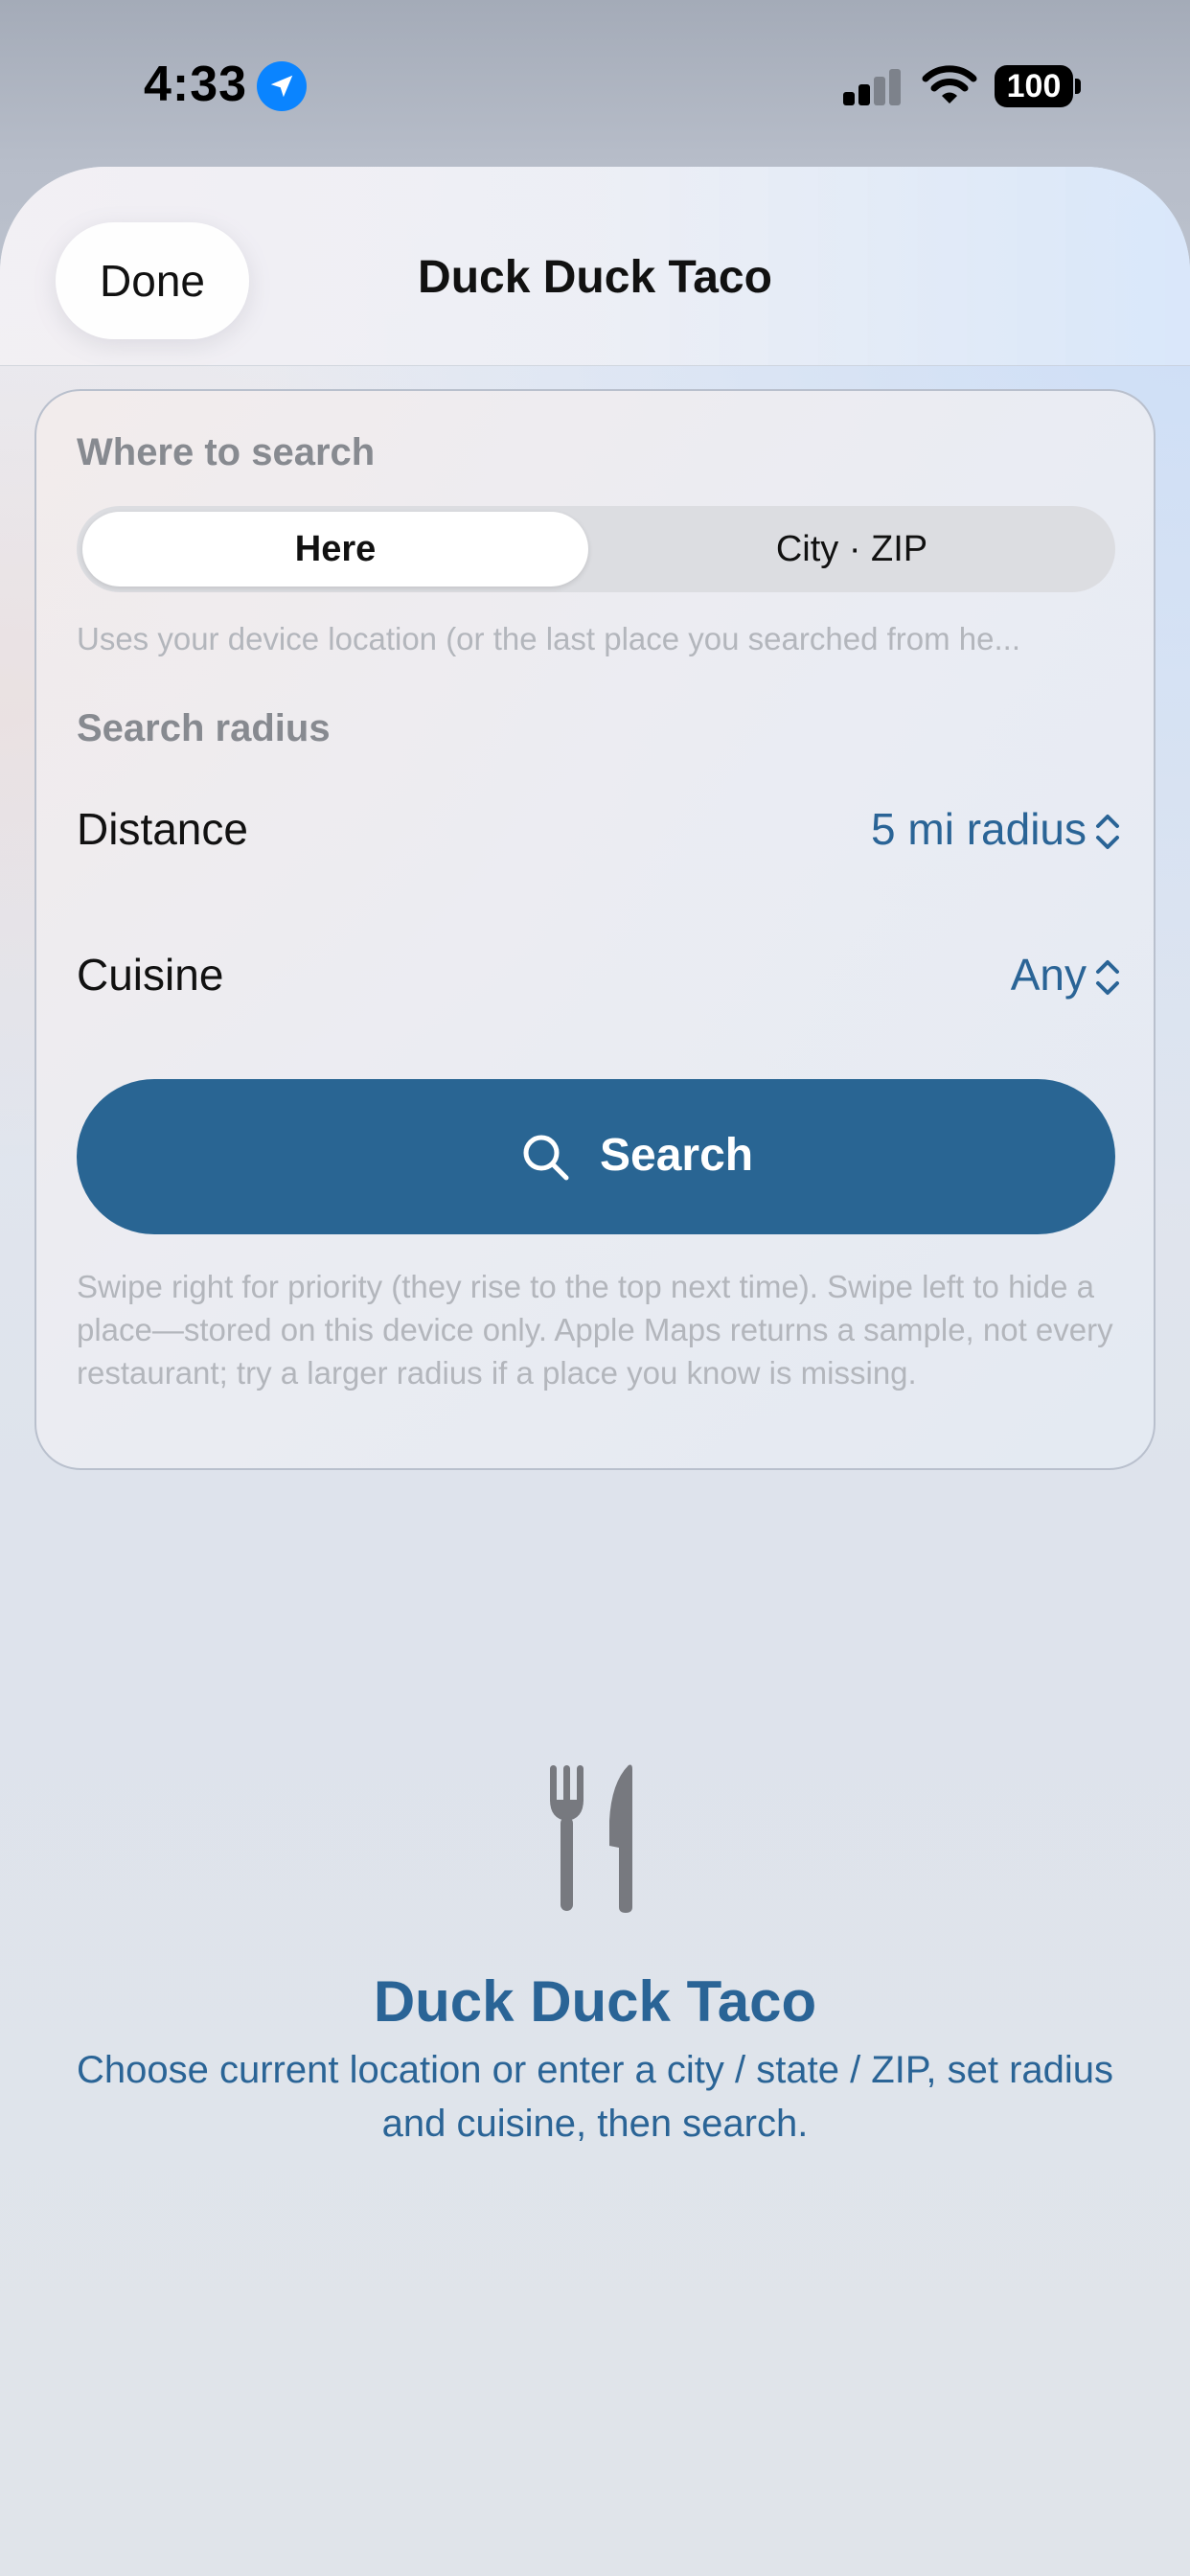 This screenshot has height=2576, width=1190. I want to click on search-button: Search, so click(596, 1156).